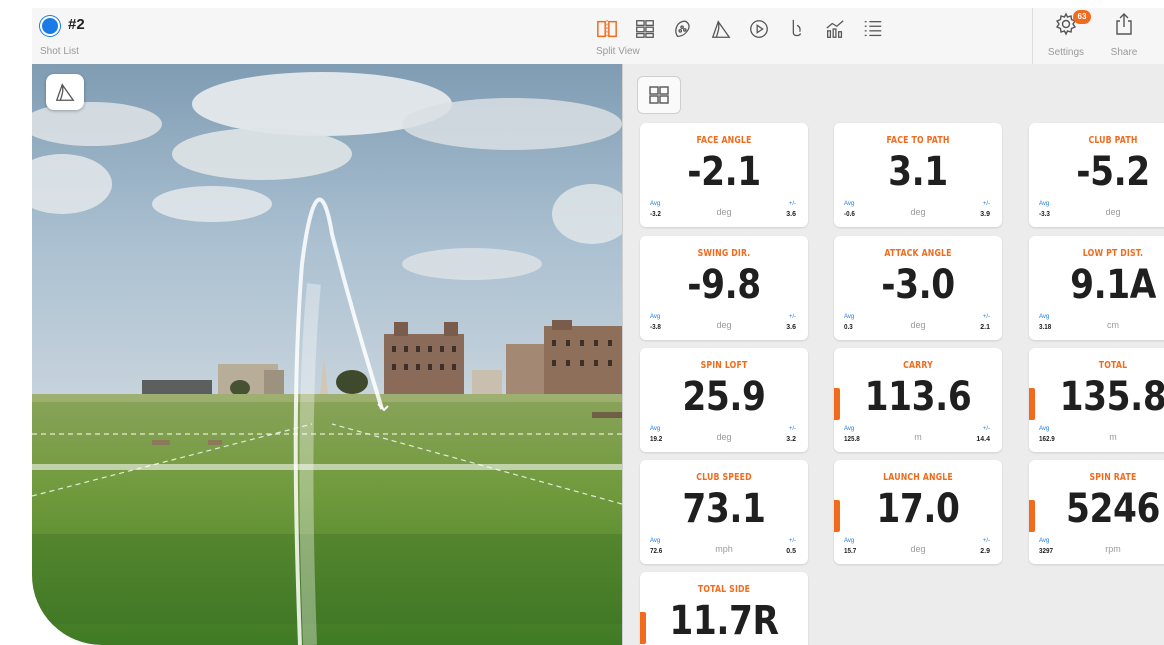 The height and width of the screenshot is (645, 1164). Describe the element at coordinates (683, 29) in the screenshot. I see `club-icon` at that location.